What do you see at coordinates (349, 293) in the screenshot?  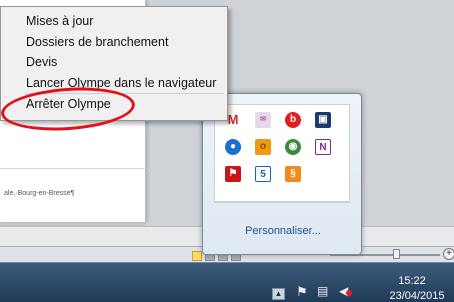 I see `volume-muted-badge-icon` at bounding box center [349, 293].